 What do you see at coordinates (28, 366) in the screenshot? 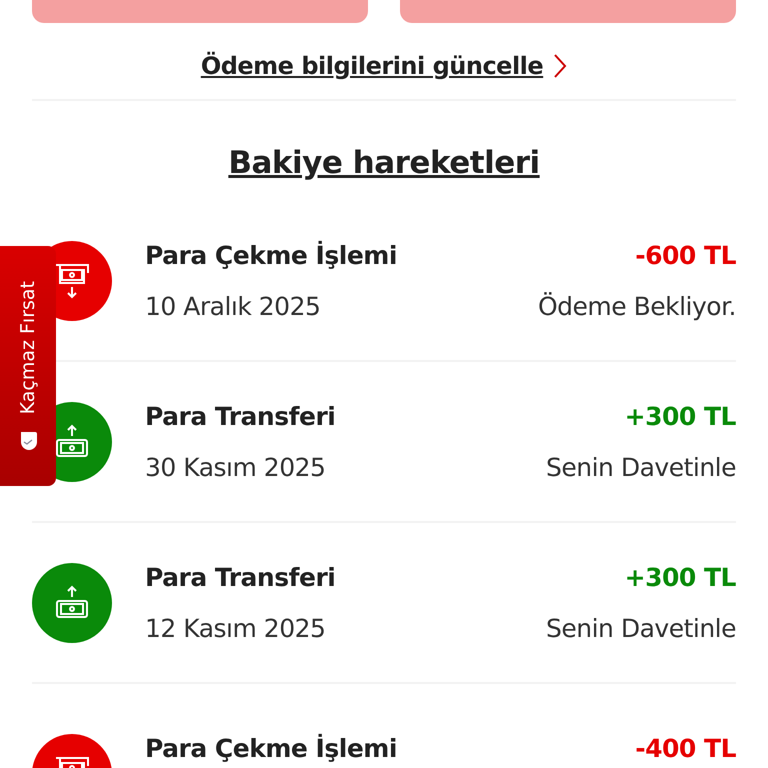
I see `promo-side-tab: Kaçmaz Fırsat` at bounding box center [28, 366].